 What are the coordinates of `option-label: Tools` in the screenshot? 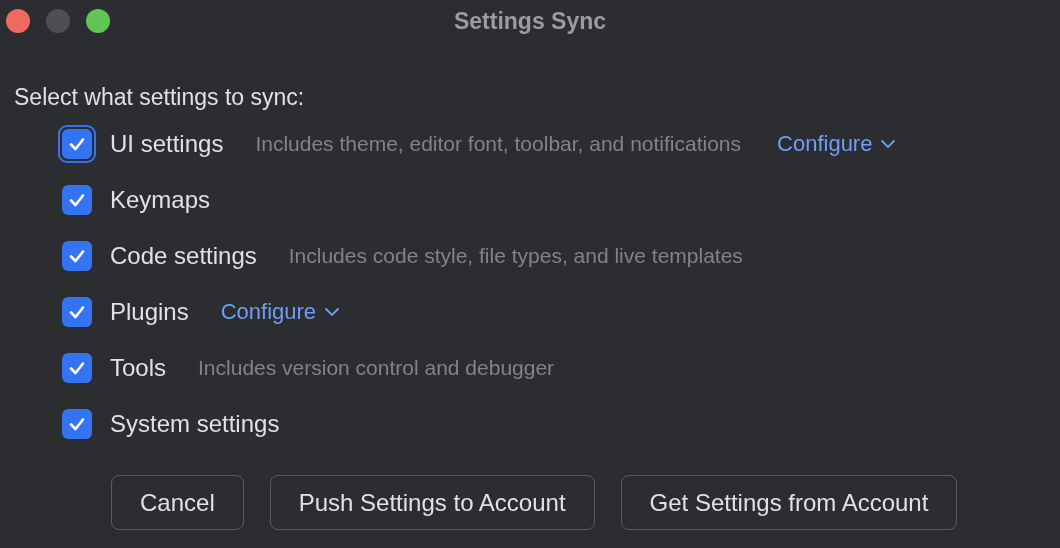 It's located at (138, 368).